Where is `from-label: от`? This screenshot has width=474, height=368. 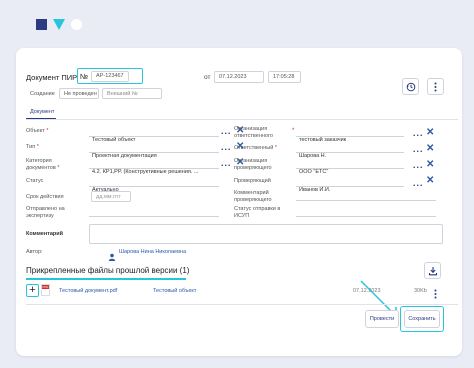
from-label: от is located at coordinates (207, 77).